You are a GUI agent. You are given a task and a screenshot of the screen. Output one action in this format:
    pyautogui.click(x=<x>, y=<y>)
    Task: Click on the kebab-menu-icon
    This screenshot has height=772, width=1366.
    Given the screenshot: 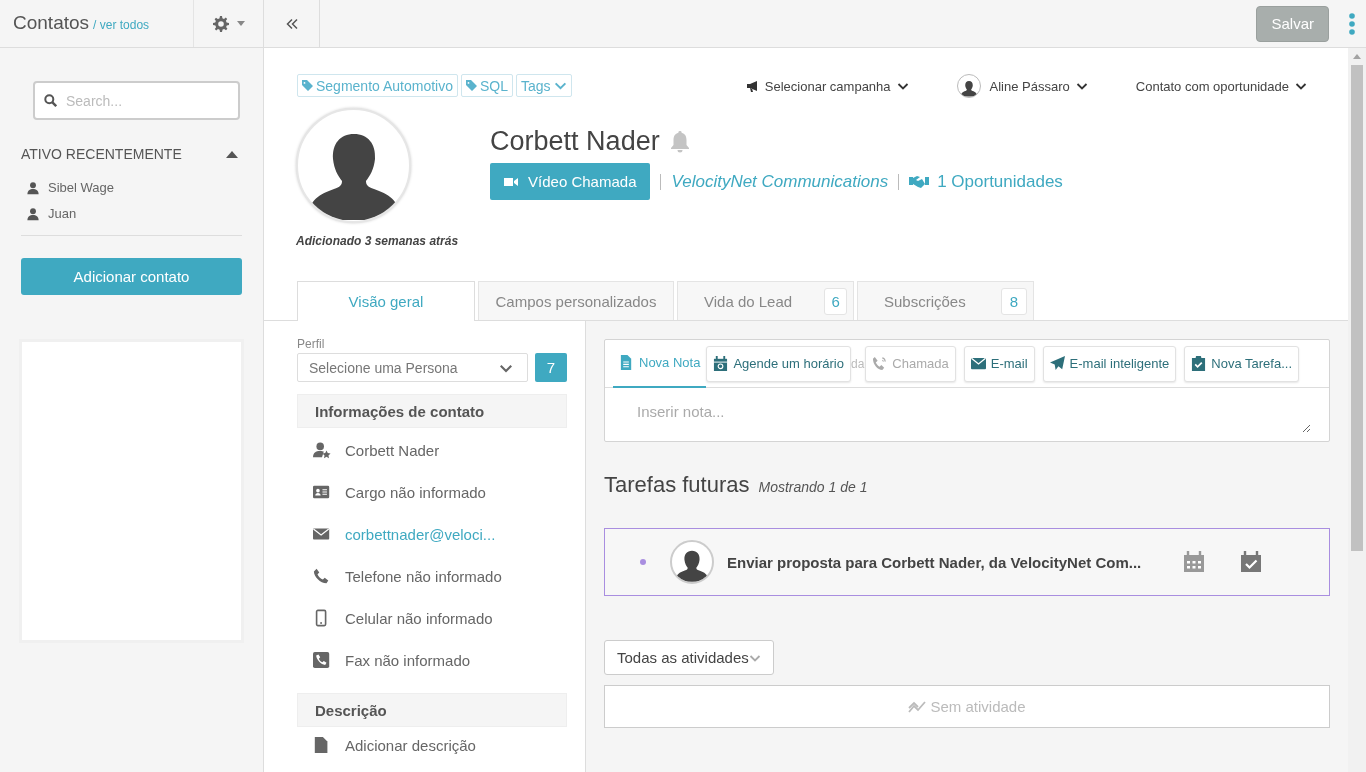 What is the action you would take?
    pyautogui.click(x=1352, y=23)
    